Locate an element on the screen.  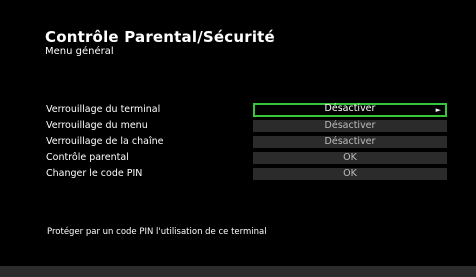
change-pin-ok-button: OK is located at coordinates (350, 174).